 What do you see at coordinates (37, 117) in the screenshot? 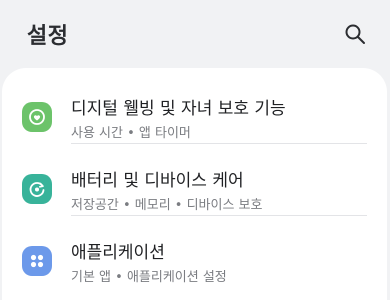
I see `digital-wellbeing-icon` at bounding box center [37, 117].